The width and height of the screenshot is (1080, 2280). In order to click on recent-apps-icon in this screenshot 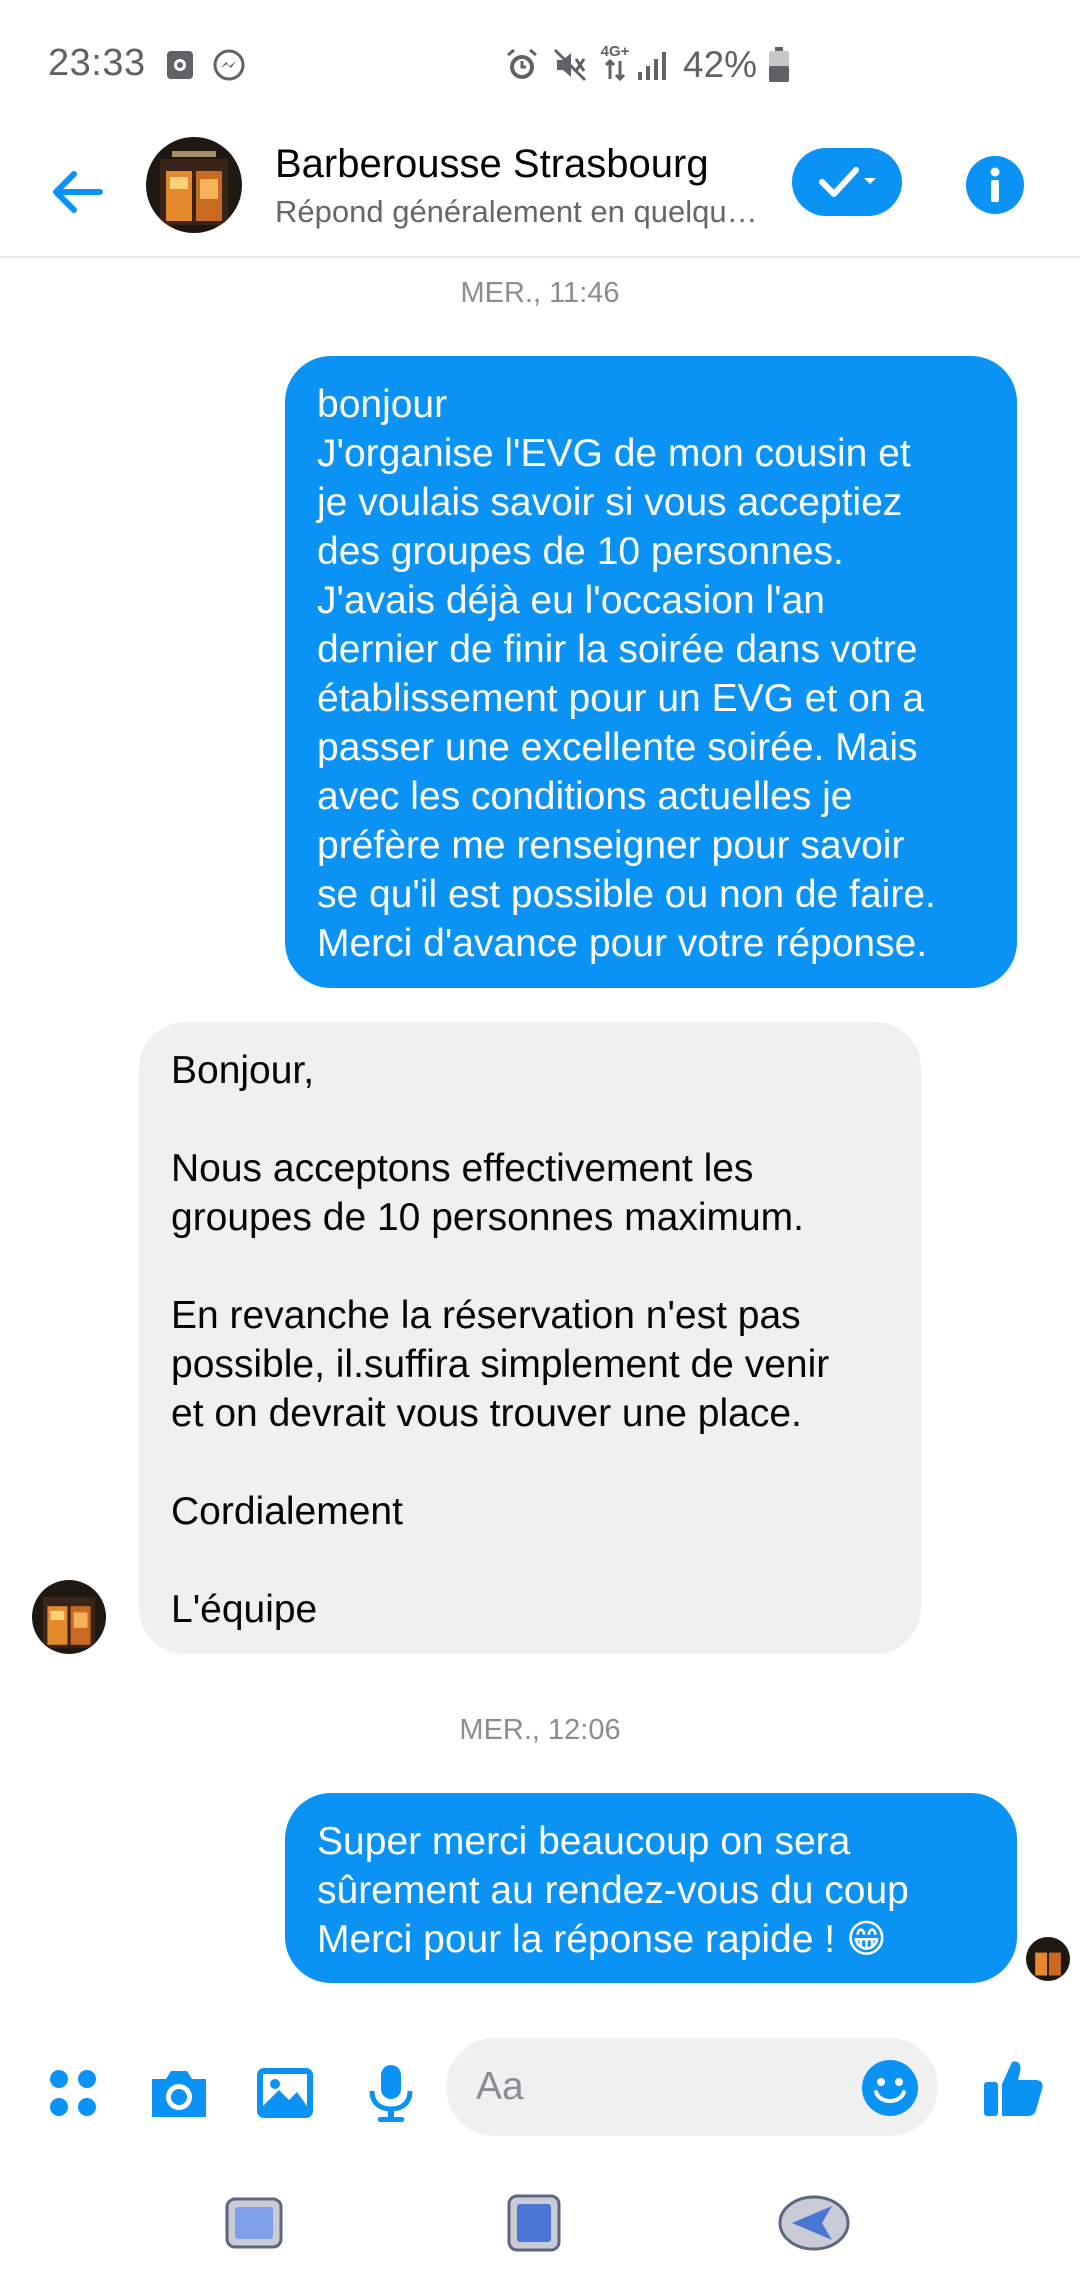, I will do `click(254, 2223)`.